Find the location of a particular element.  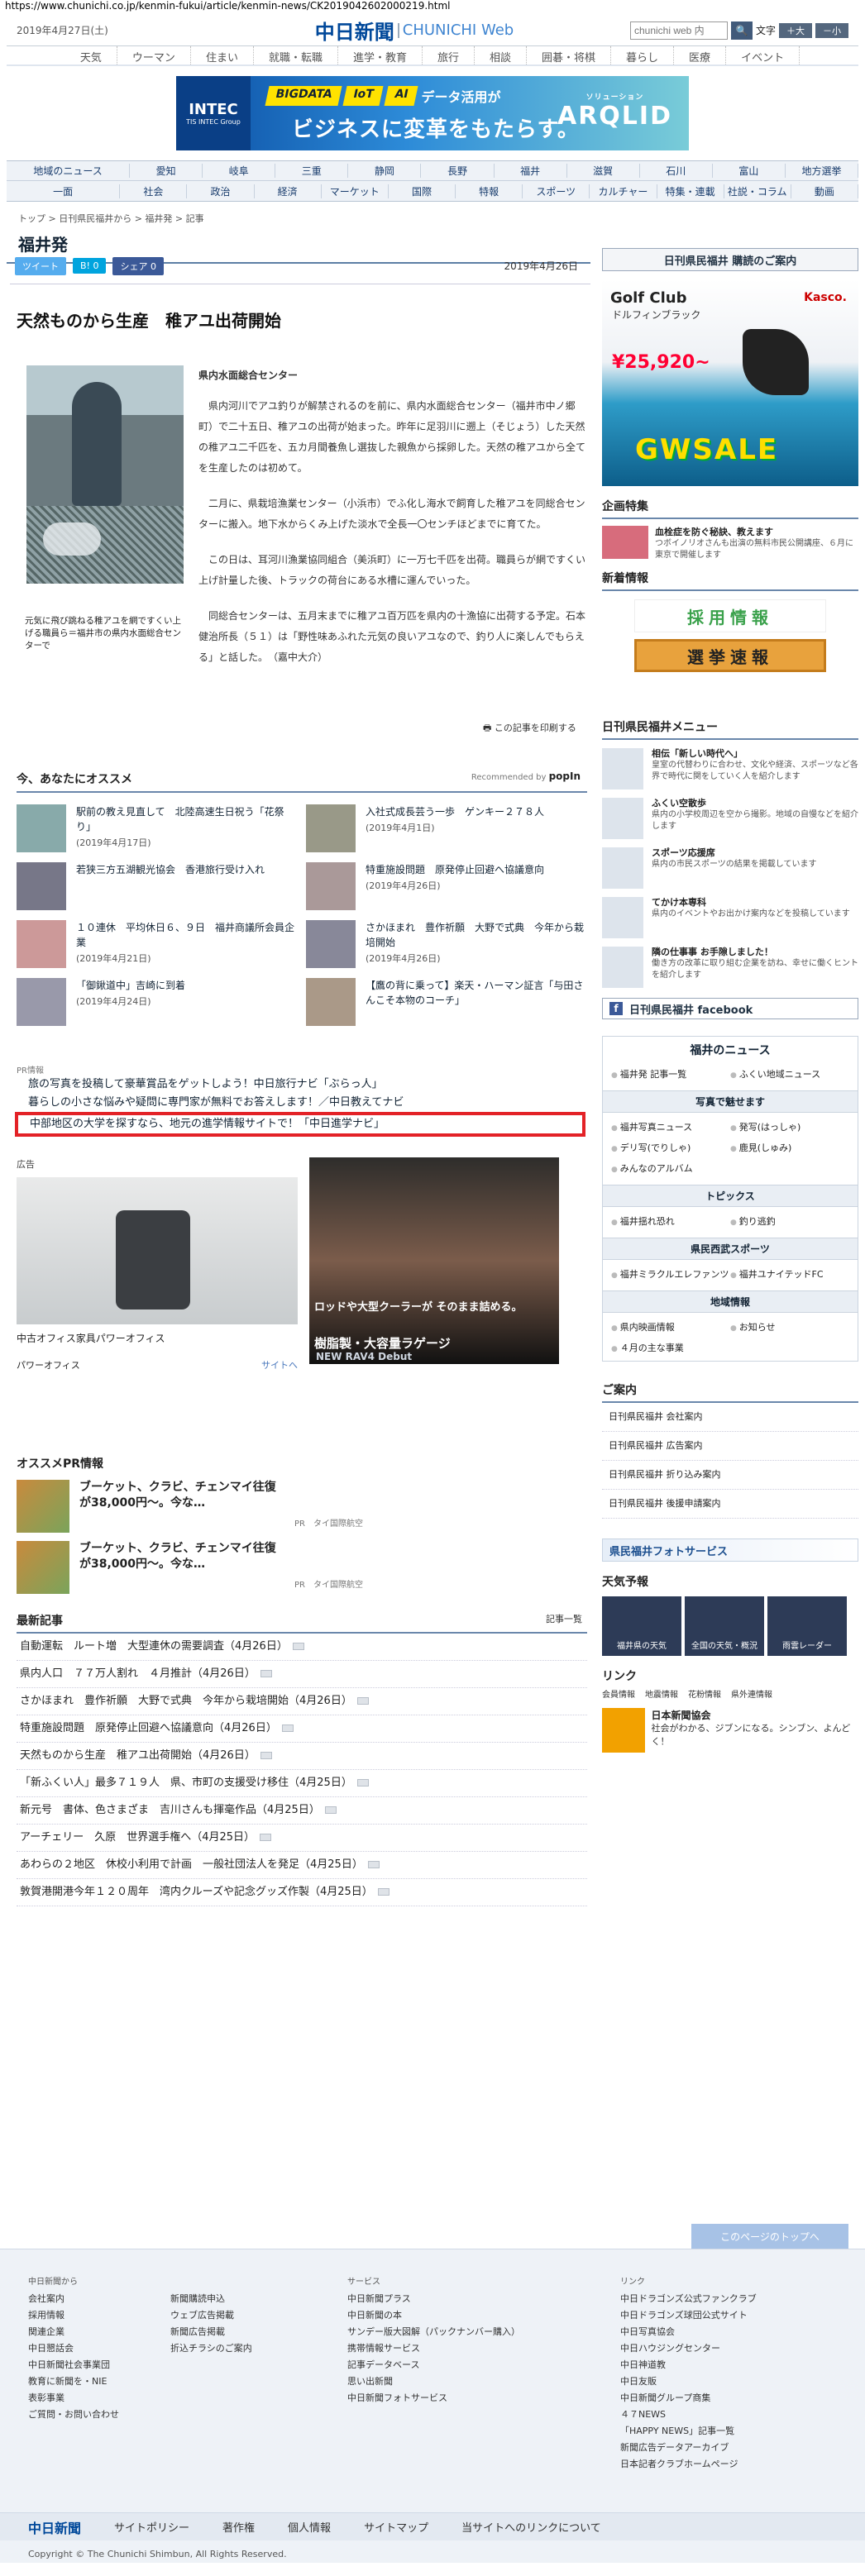

footer-link: 中日新聞プラス is located at coordinates (433, 2299).